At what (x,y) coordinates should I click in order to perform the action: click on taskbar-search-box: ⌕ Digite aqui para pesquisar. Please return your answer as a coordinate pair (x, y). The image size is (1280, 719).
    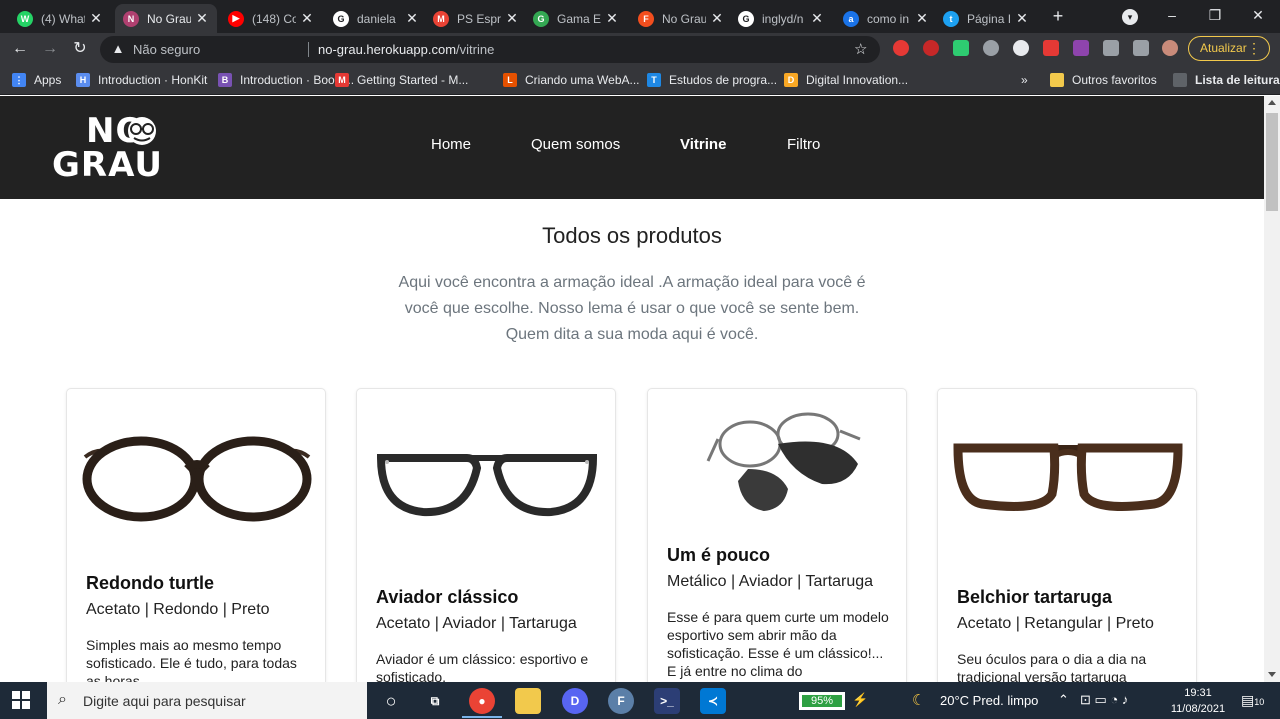
    Looking at the image, I should click on (207, 700).